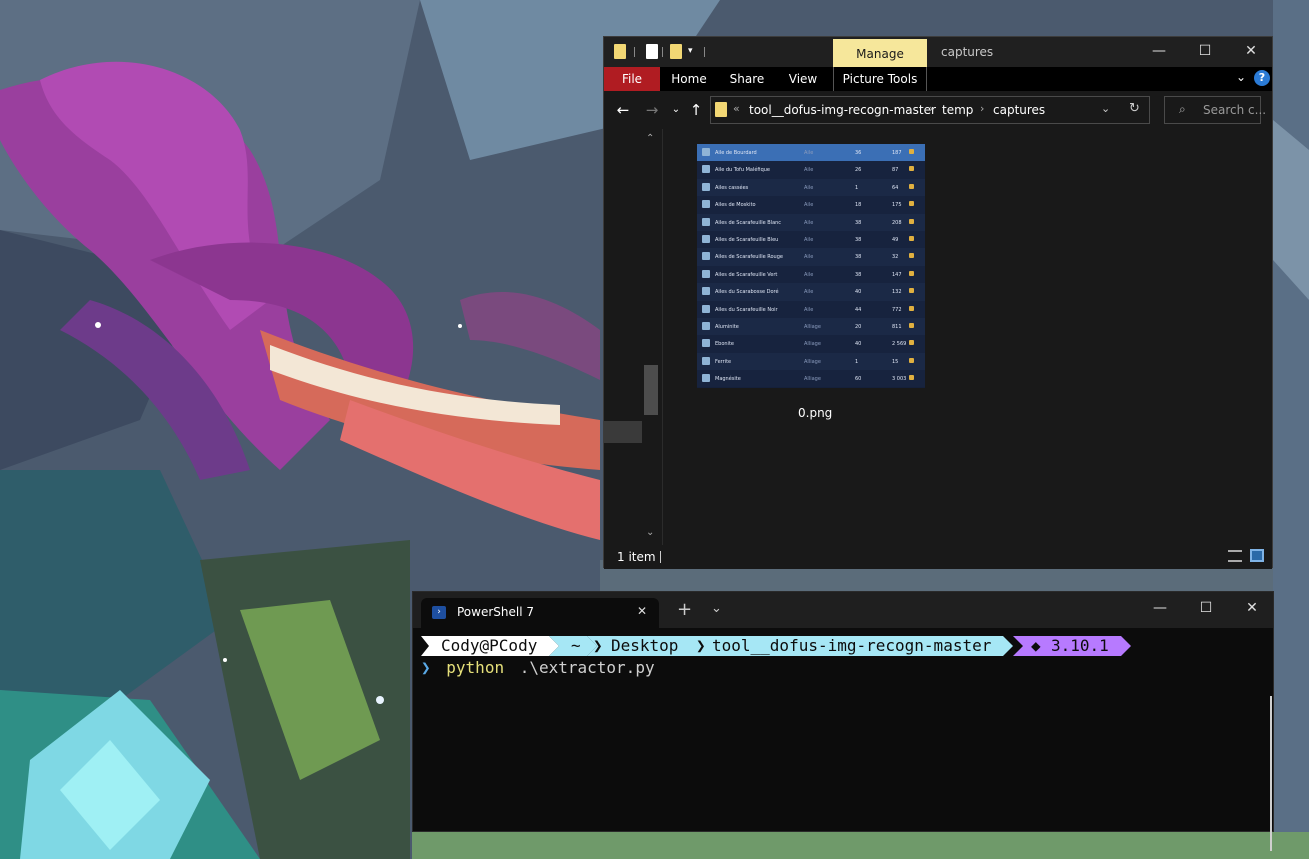 This screenshot has height=859, width=1309. What do you see at coordinates (736, 108) in the screenshot?
I see `breadcrumb-overflow: «` at bounding box center [736, 108].